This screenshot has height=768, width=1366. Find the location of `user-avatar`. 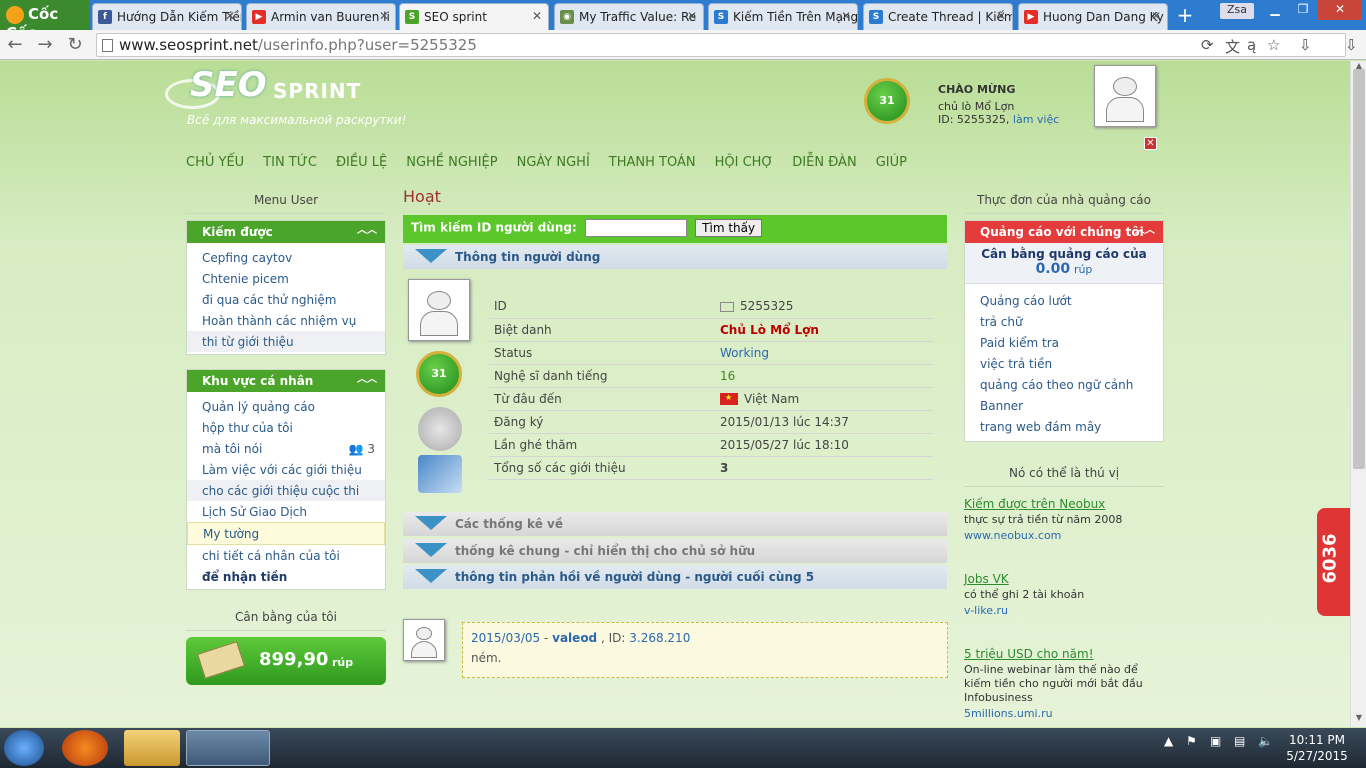

user-avatar is located at coordinates (1125, 96).